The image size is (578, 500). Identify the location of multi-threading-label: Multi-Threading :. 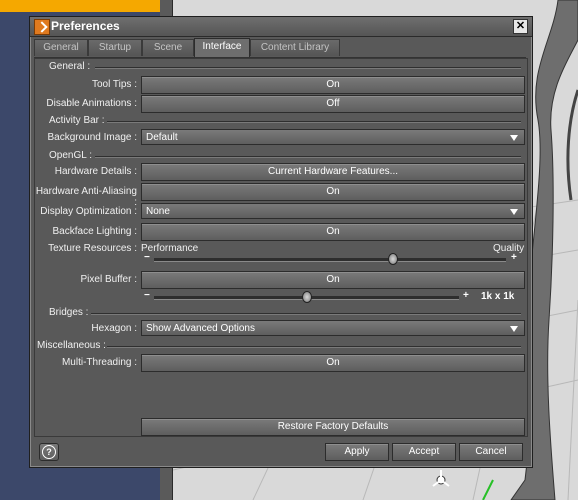
(99, 362).